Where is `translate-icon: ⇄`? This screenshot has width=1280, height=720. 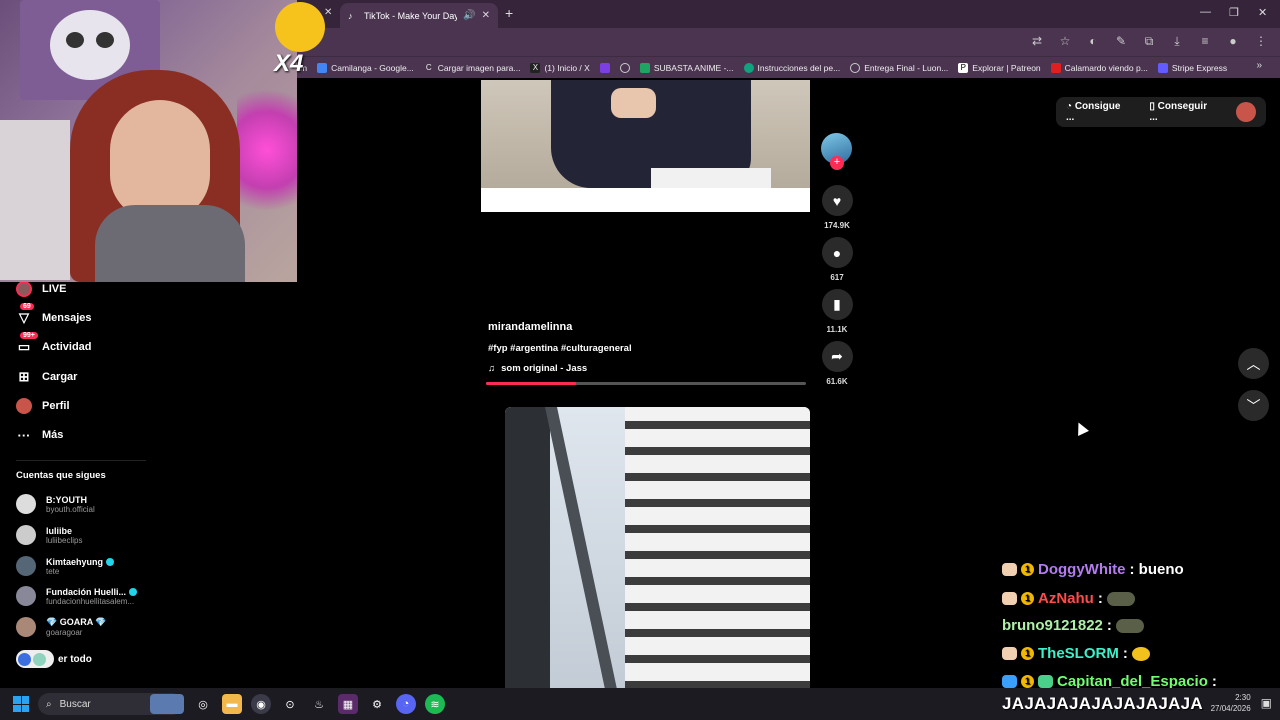
translate-icon: ⇄ is located at coordinates (1037, 41).